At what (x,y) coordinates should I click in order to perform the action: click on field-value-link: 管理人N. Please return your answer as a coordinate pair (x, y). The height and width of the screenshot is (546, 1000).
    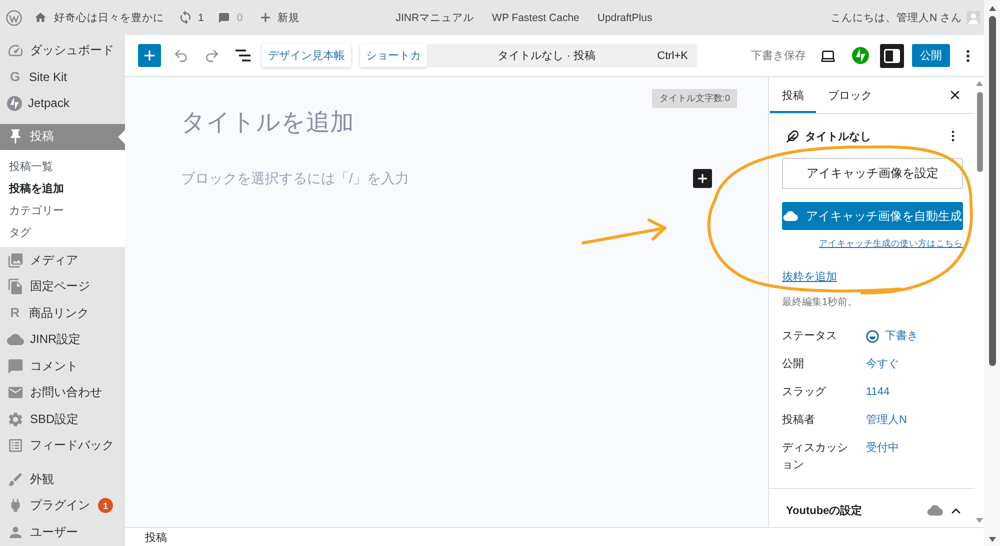
    Looking at the image, I should click on (886, 420).